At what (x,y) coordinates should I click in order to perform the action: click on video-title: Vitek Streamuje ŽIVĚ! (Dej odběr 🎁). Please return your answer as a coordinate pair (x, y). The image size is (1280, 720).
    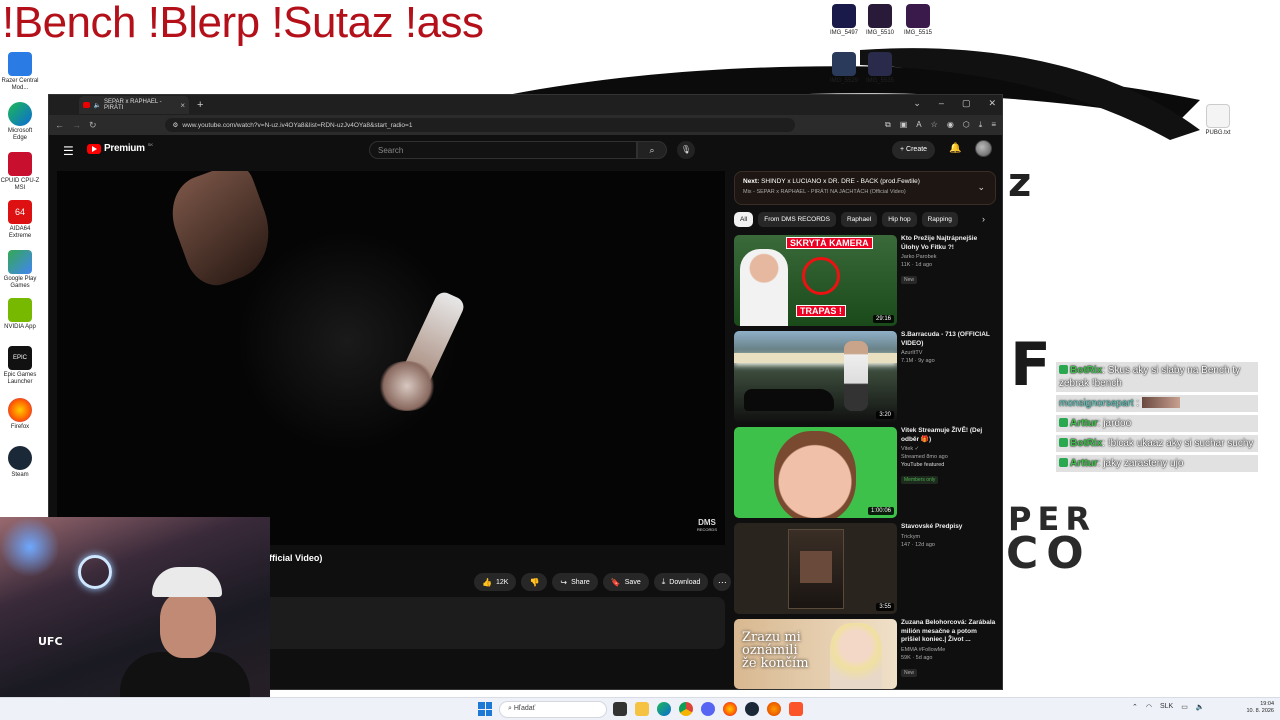
    Looking at the image, I should click on (948, 435).